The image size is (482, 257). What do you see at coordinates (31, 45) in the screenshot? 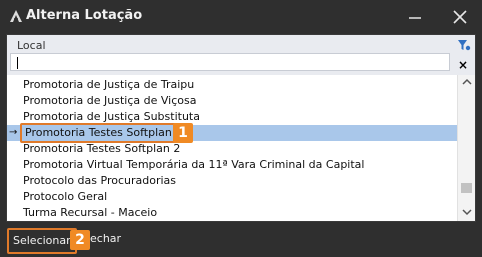
I see `column-header-local: Local` at bounding box center [31, 45].